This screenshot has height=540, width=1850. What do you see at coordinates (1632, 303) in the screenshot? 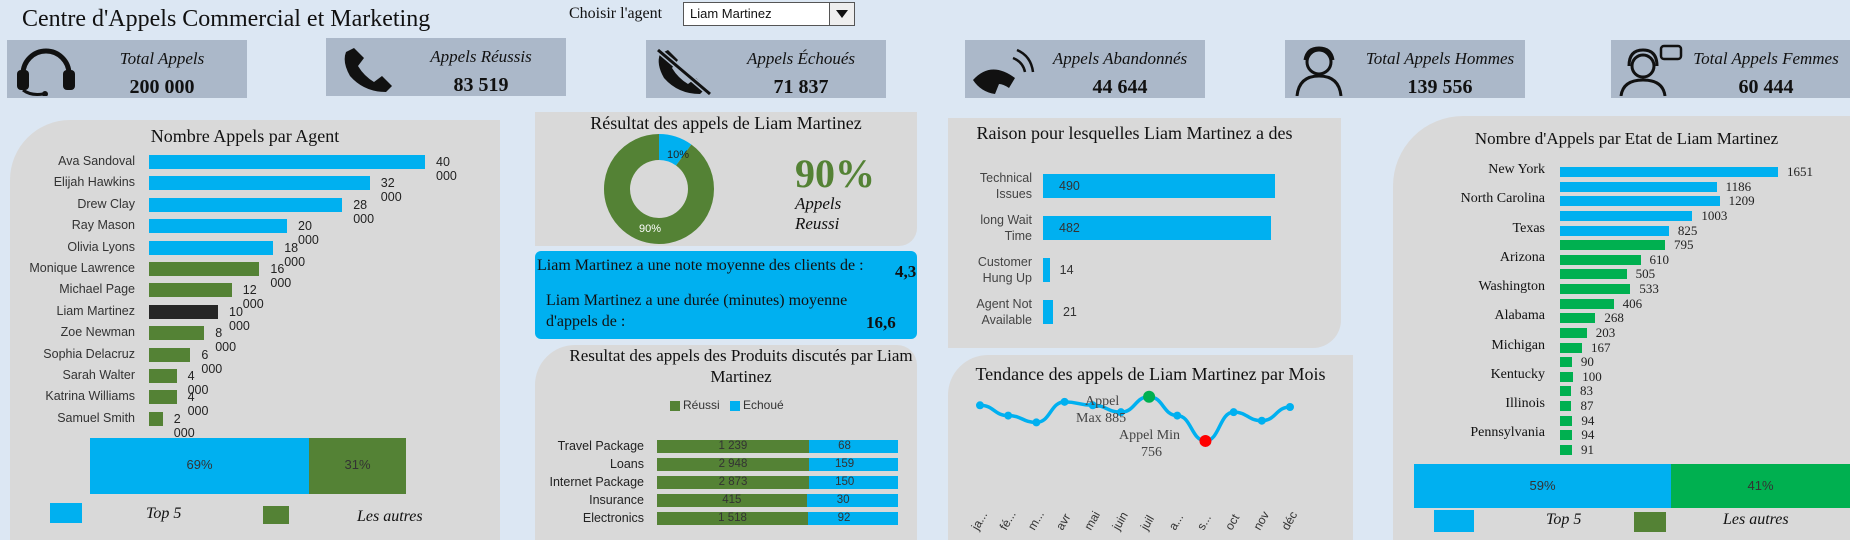
I see `state-value-label: 406` at bounding box center [1632, 303].